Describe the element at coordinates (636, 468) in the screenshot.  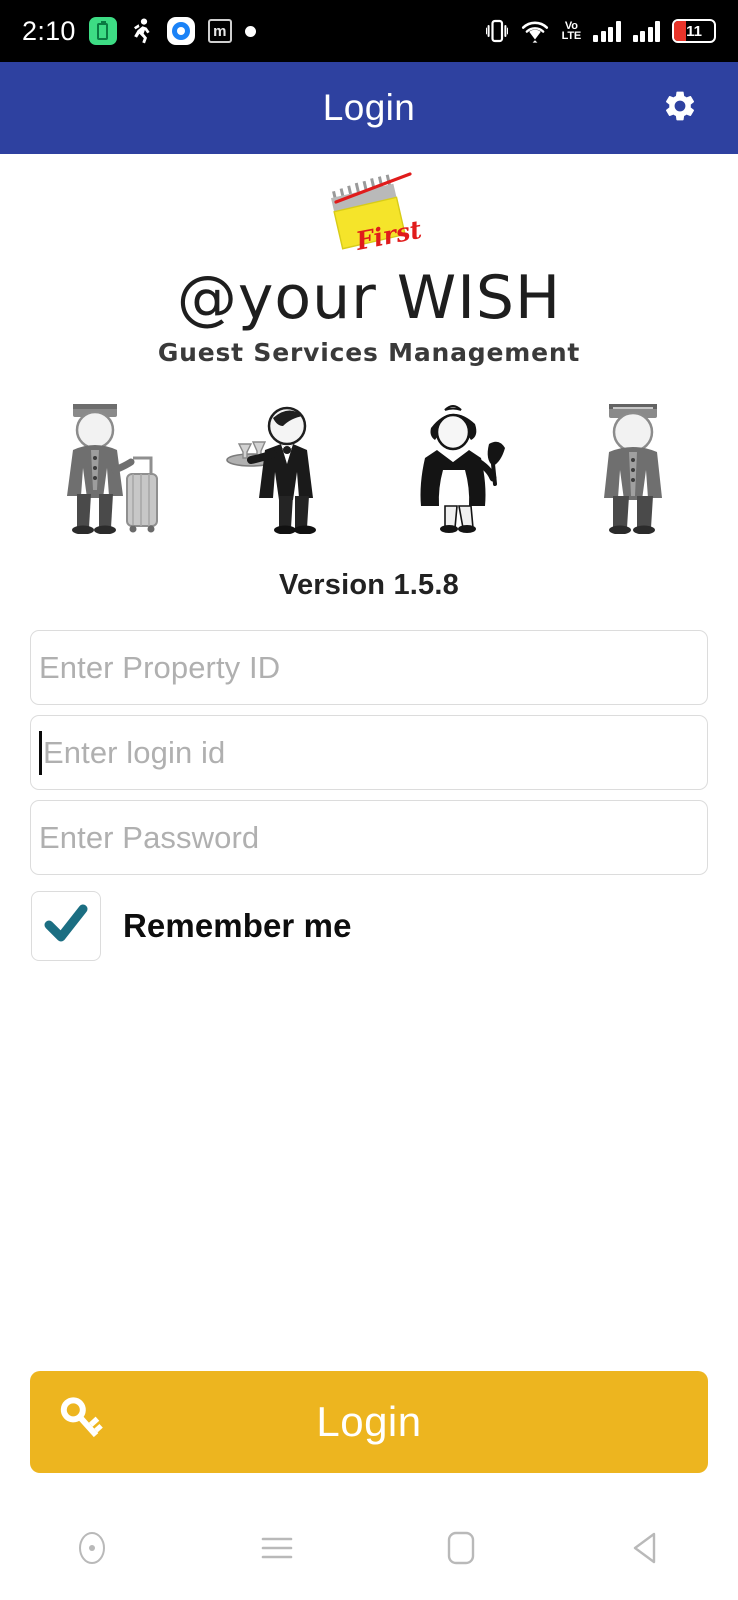
I see `porter-standing-icon` at that location.